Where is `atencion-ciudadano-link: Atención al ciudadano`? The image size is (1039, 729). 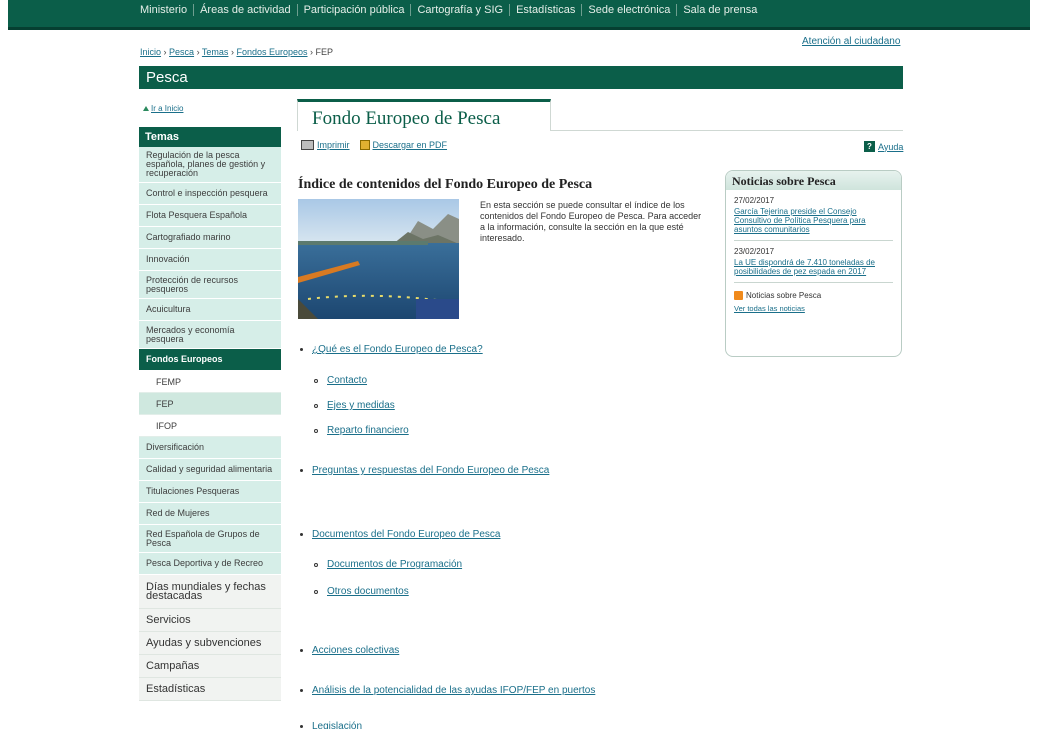 atencion-ciudadano-link: Atención al ciudadano is located at coordinates (851, 41).